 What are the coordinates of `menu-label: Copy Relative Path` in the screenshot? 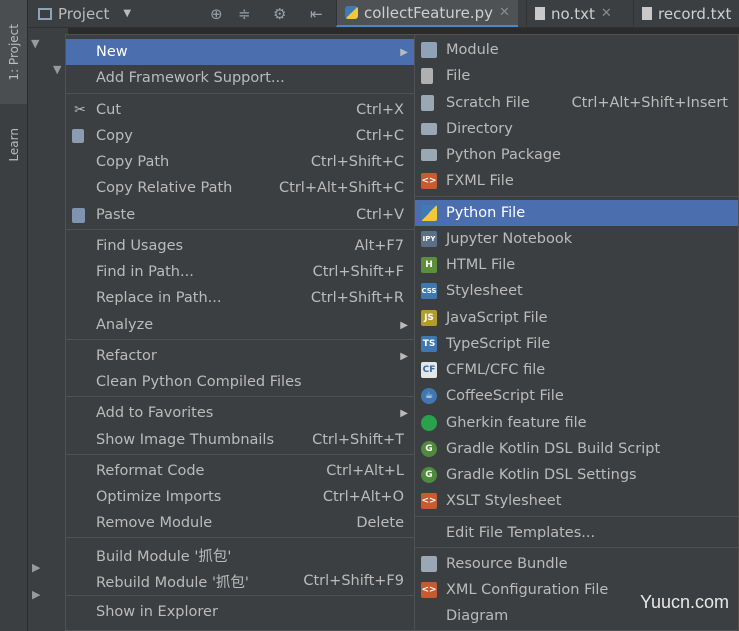 It's located at (164, 188).